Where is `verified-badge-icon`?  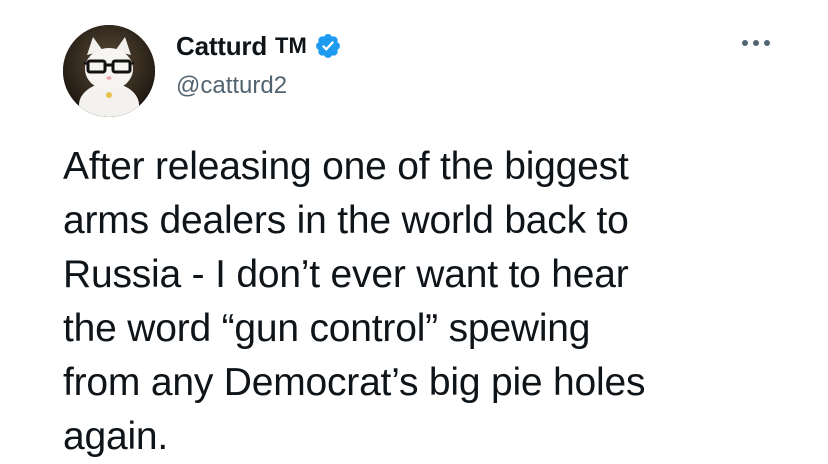
verified-badge-icon is located at coordinates (327, 46).